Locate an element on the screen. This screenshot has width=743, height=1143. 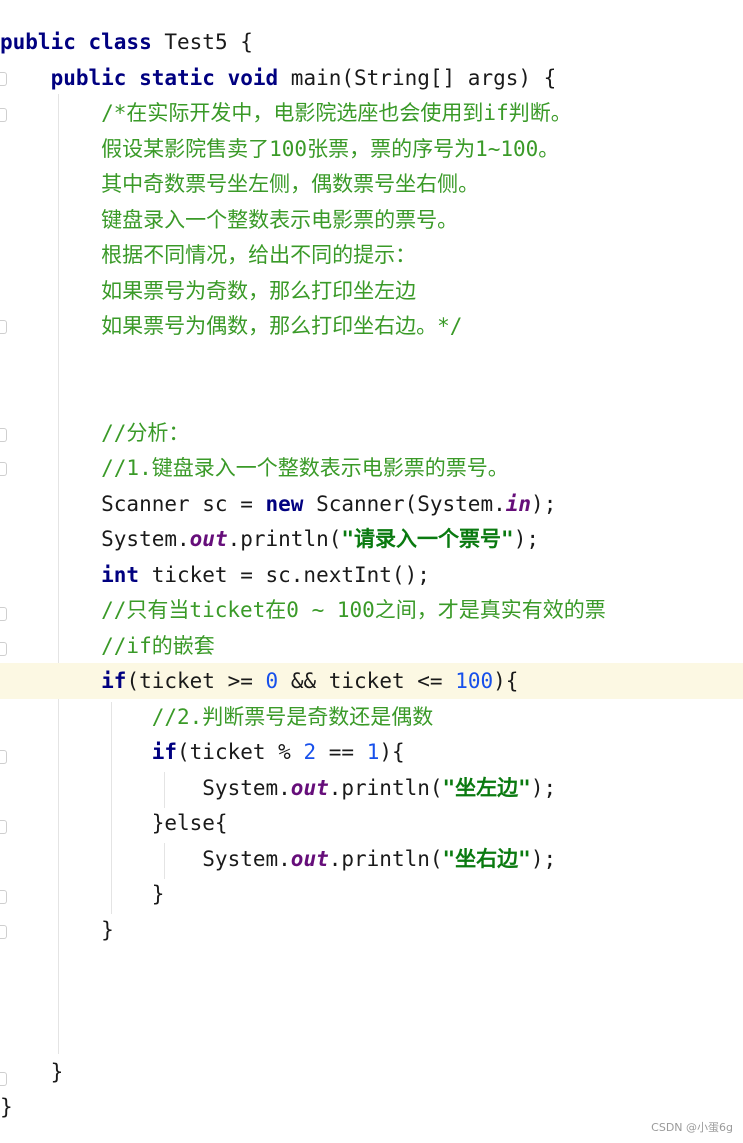
code-token: //if的嵌套 is located at coordinates (107, 645).